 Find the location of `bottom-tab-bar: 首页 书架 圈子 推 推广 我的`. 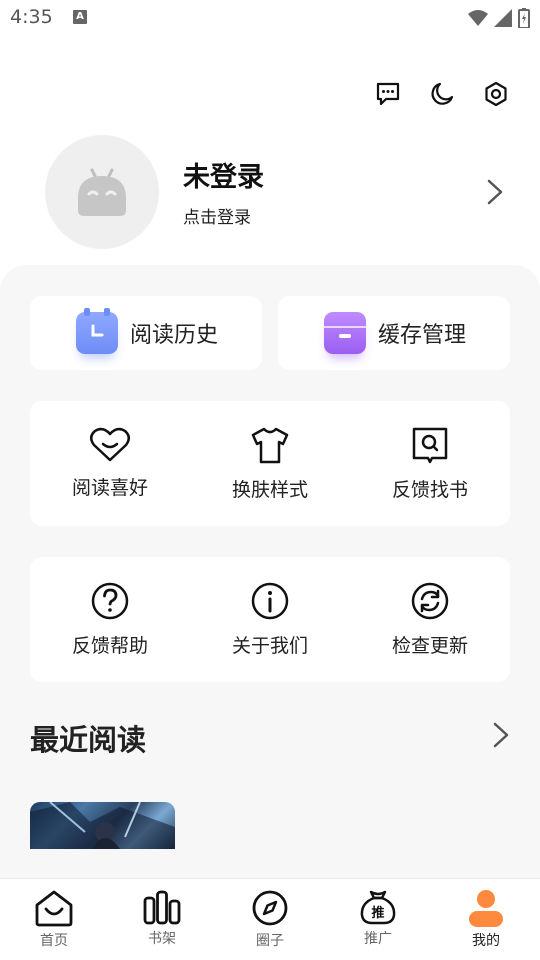

bottom-tab-bar: 首页 书架 圈子 推 推广 我的 is located at coordinates (270, 919).